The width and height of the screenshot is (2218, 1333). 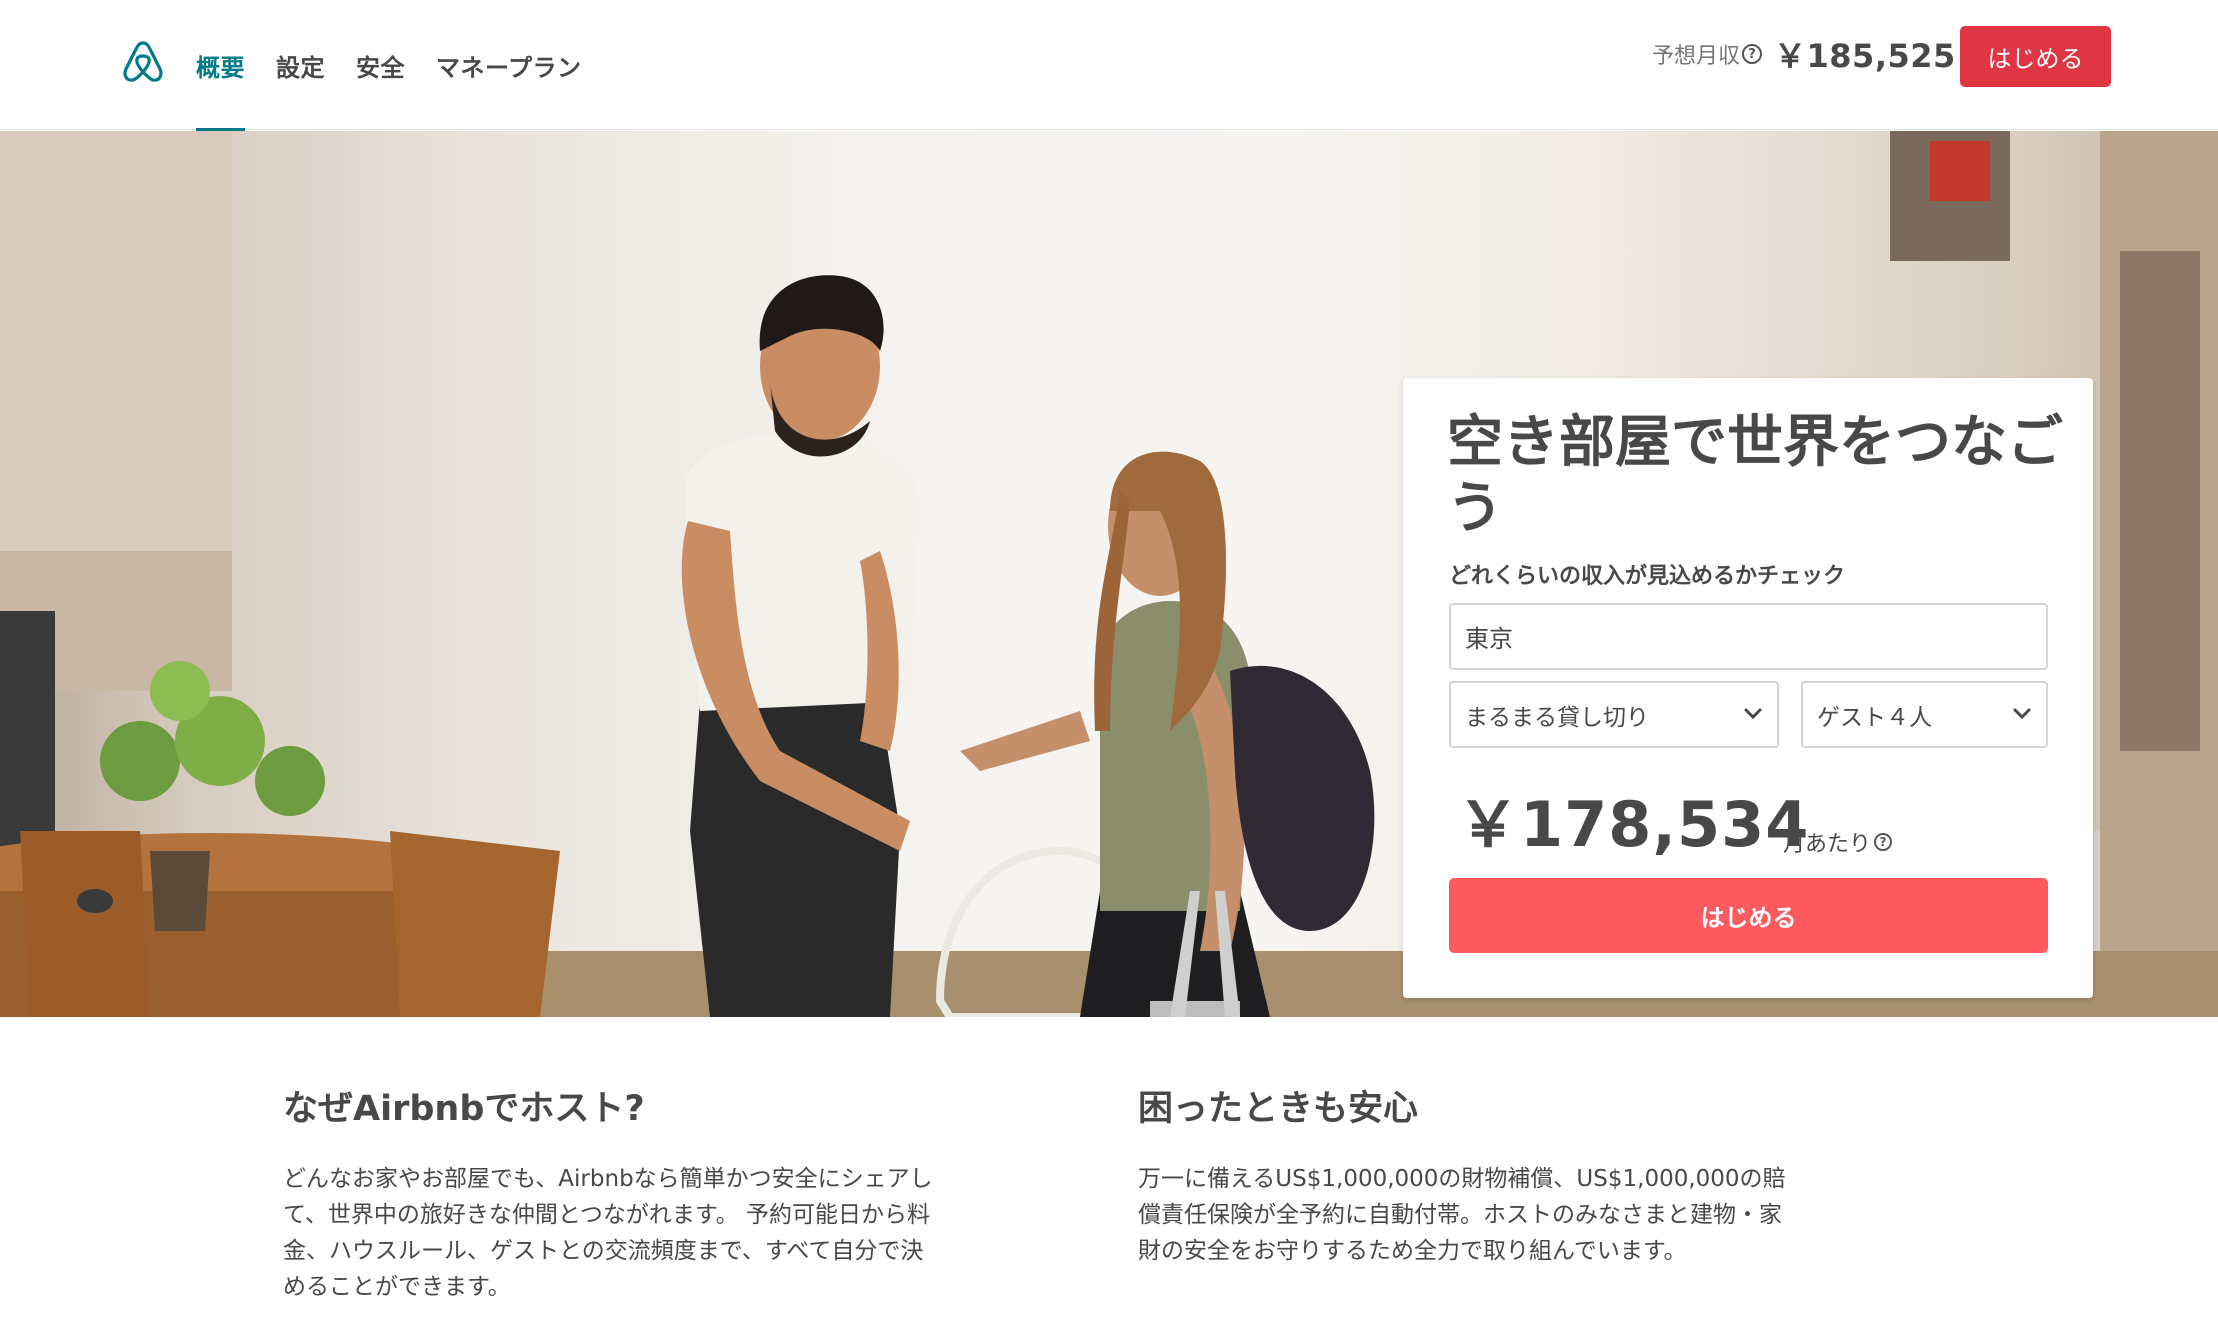 What do you see at coordinates (143, 62) in the screenshot?
I see `airbnb-logo-icon` at bounding box center [143, 62].